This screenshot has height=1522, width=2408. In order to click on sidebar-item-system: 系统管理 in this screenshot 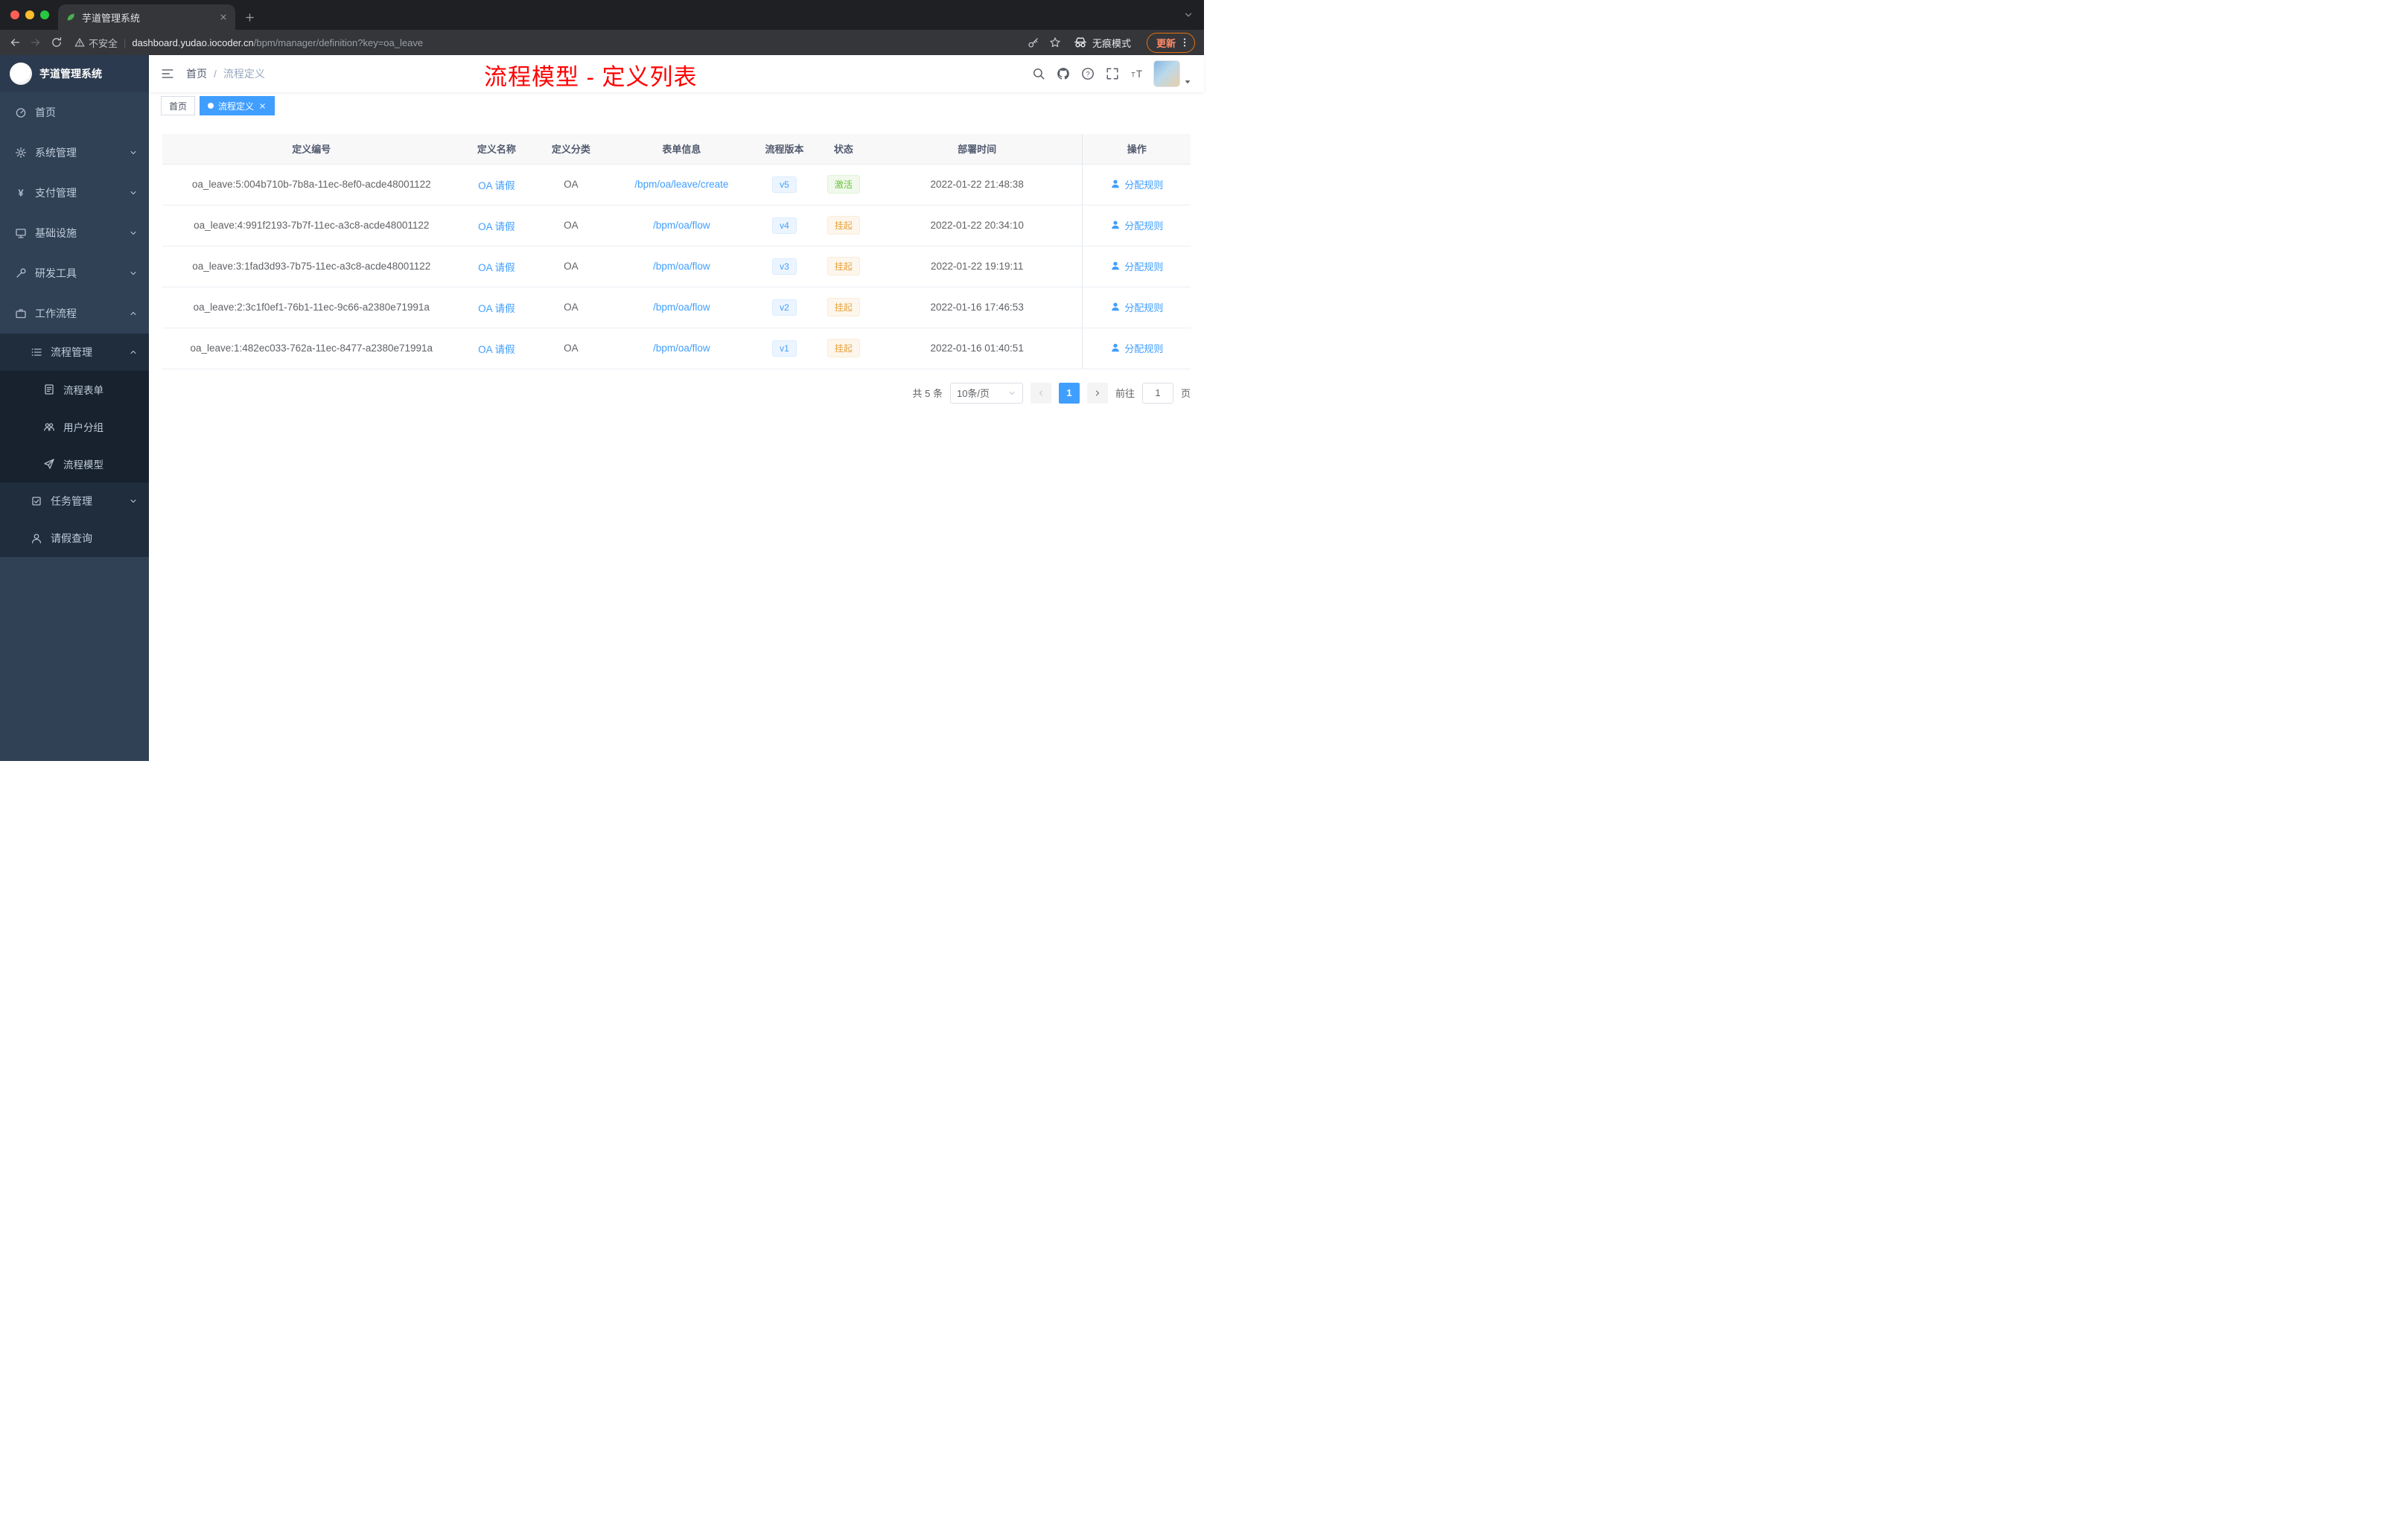, I will do `click(74, 153)`.